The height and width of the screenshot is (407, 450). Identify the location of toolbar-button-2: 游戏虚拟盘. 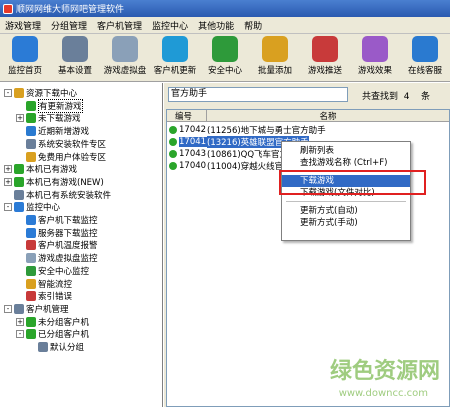
(125, 58).